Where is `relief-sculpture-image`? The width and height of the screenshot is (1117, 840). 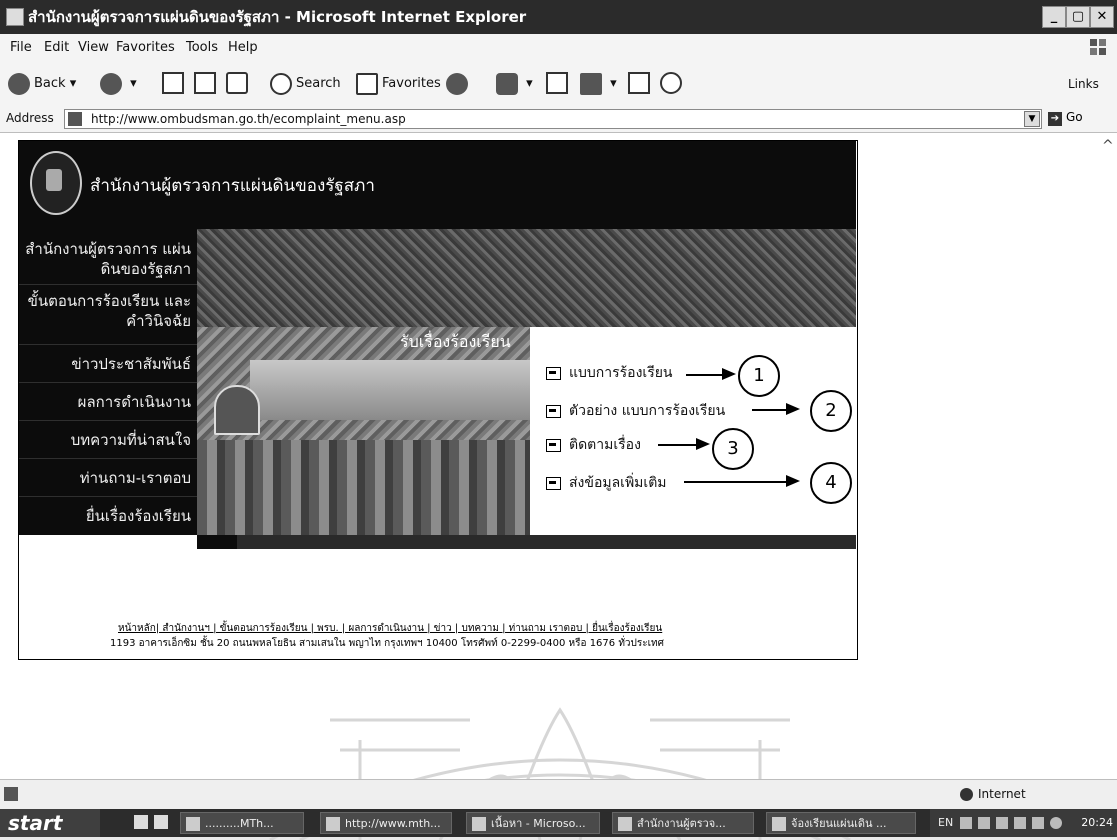 relief-sculpture-image is located at coordinates (363, 487).